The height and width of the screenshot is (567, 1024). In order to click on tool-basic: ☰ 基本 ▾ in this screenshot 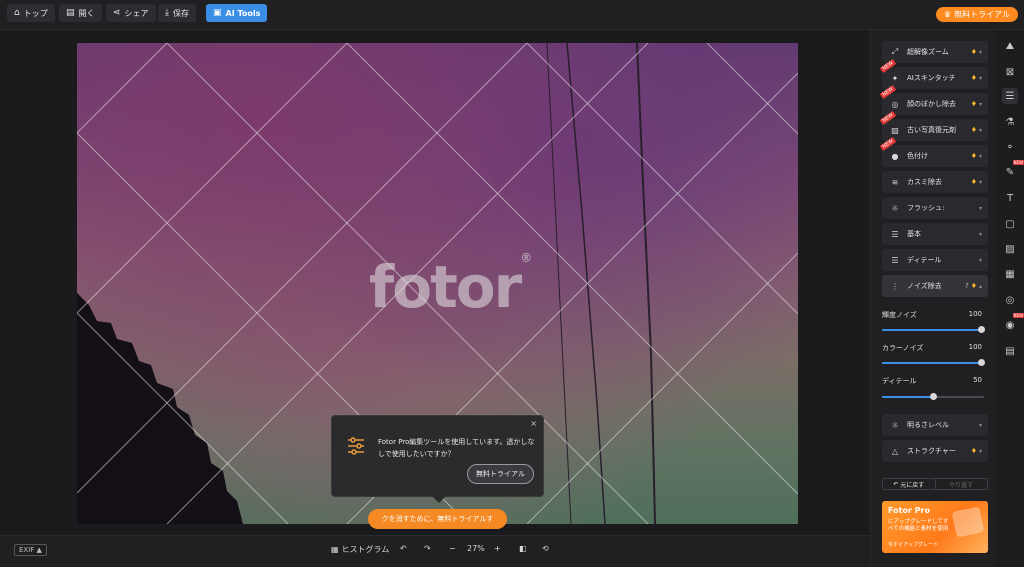, I will do `click(935, 234)`.